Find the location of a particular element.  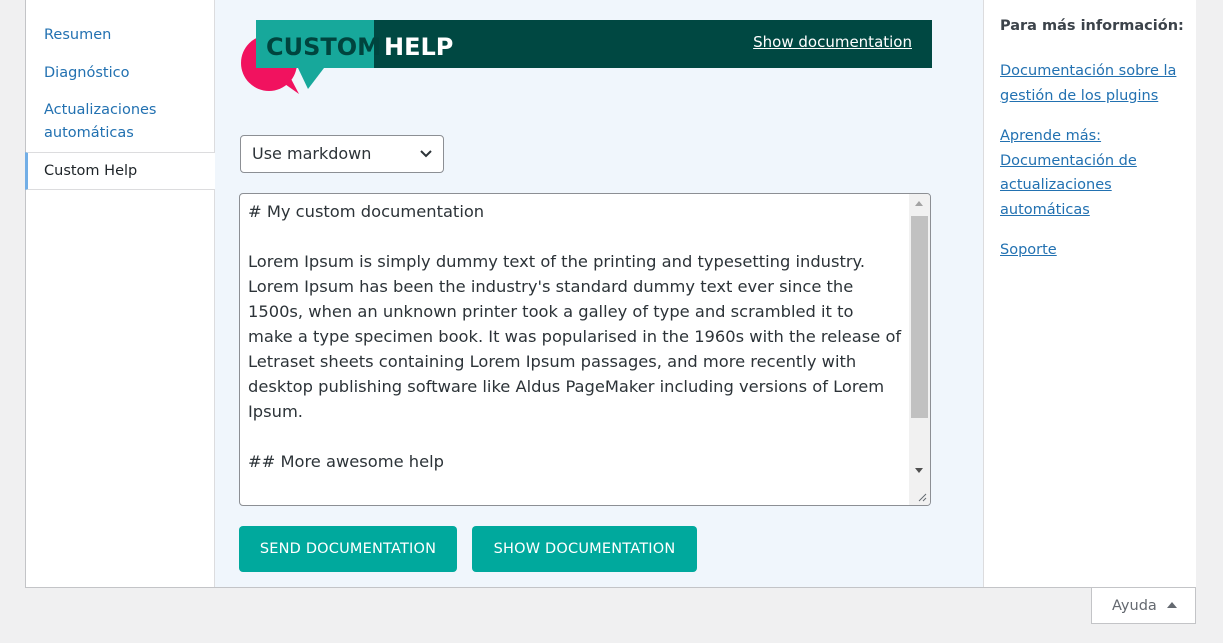

format-select-value: Use markdown is located at coordinates (312, 153).